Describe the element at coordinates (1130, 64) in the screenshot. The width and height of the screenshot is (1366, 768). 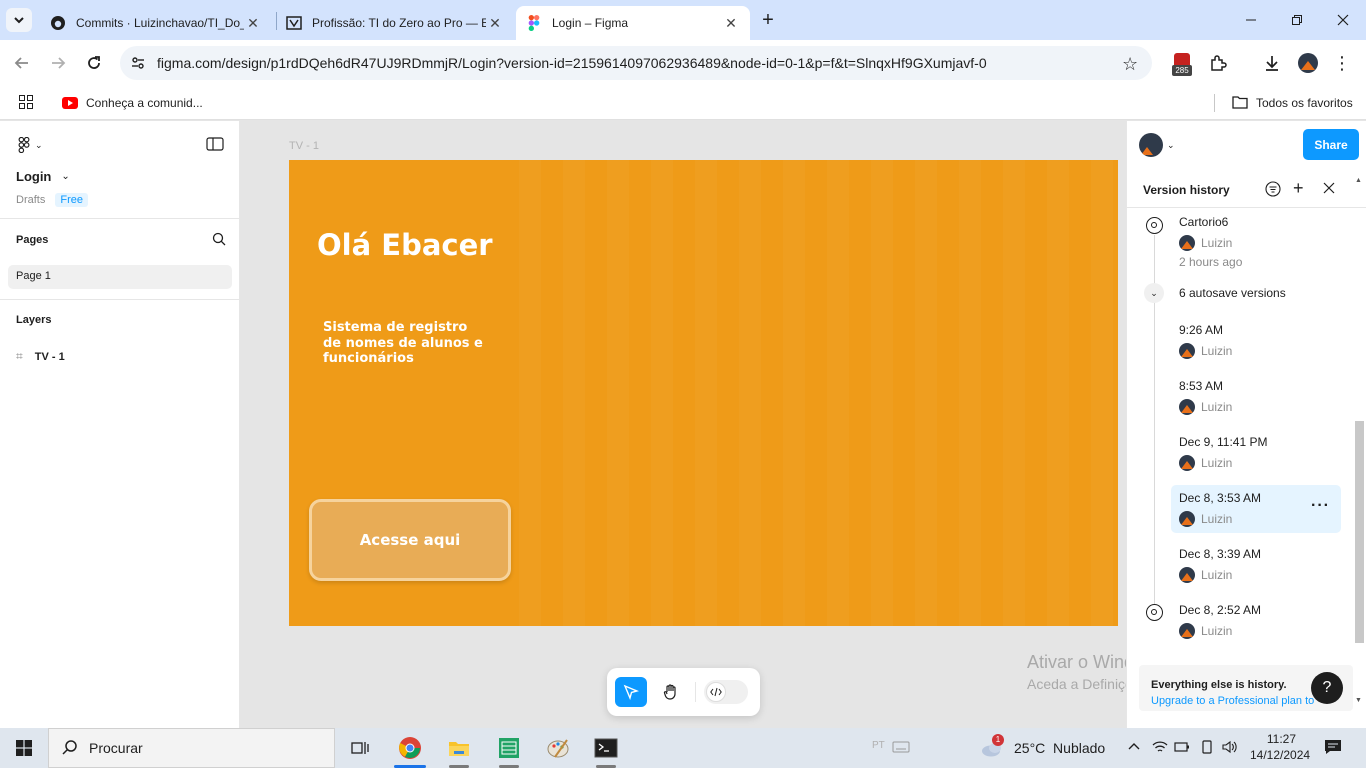
I see `bookmark-star-icon: ☆` at that location.